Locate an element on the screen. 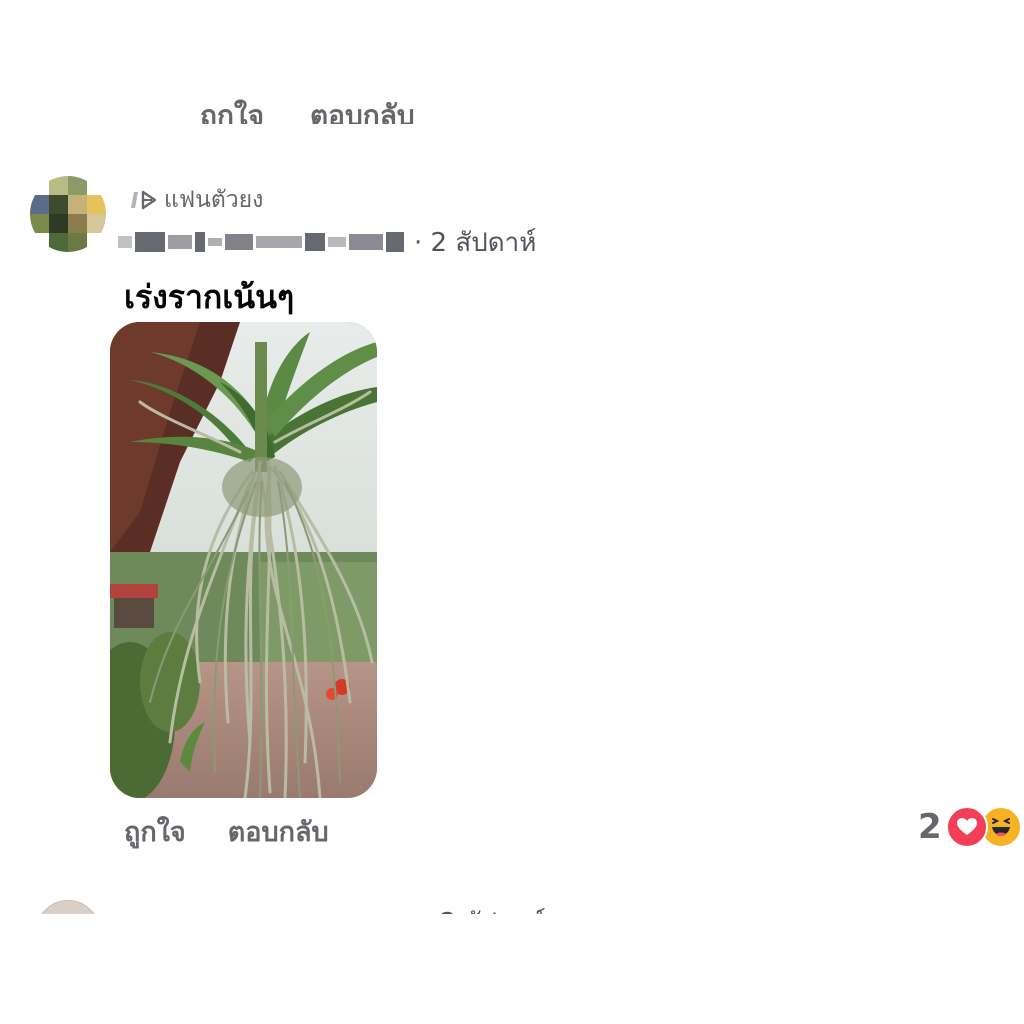 Image resolution: width=1024 pixels, height=1024 pixels. like-button: ถูกใจ is located at coordinates (155, 831).